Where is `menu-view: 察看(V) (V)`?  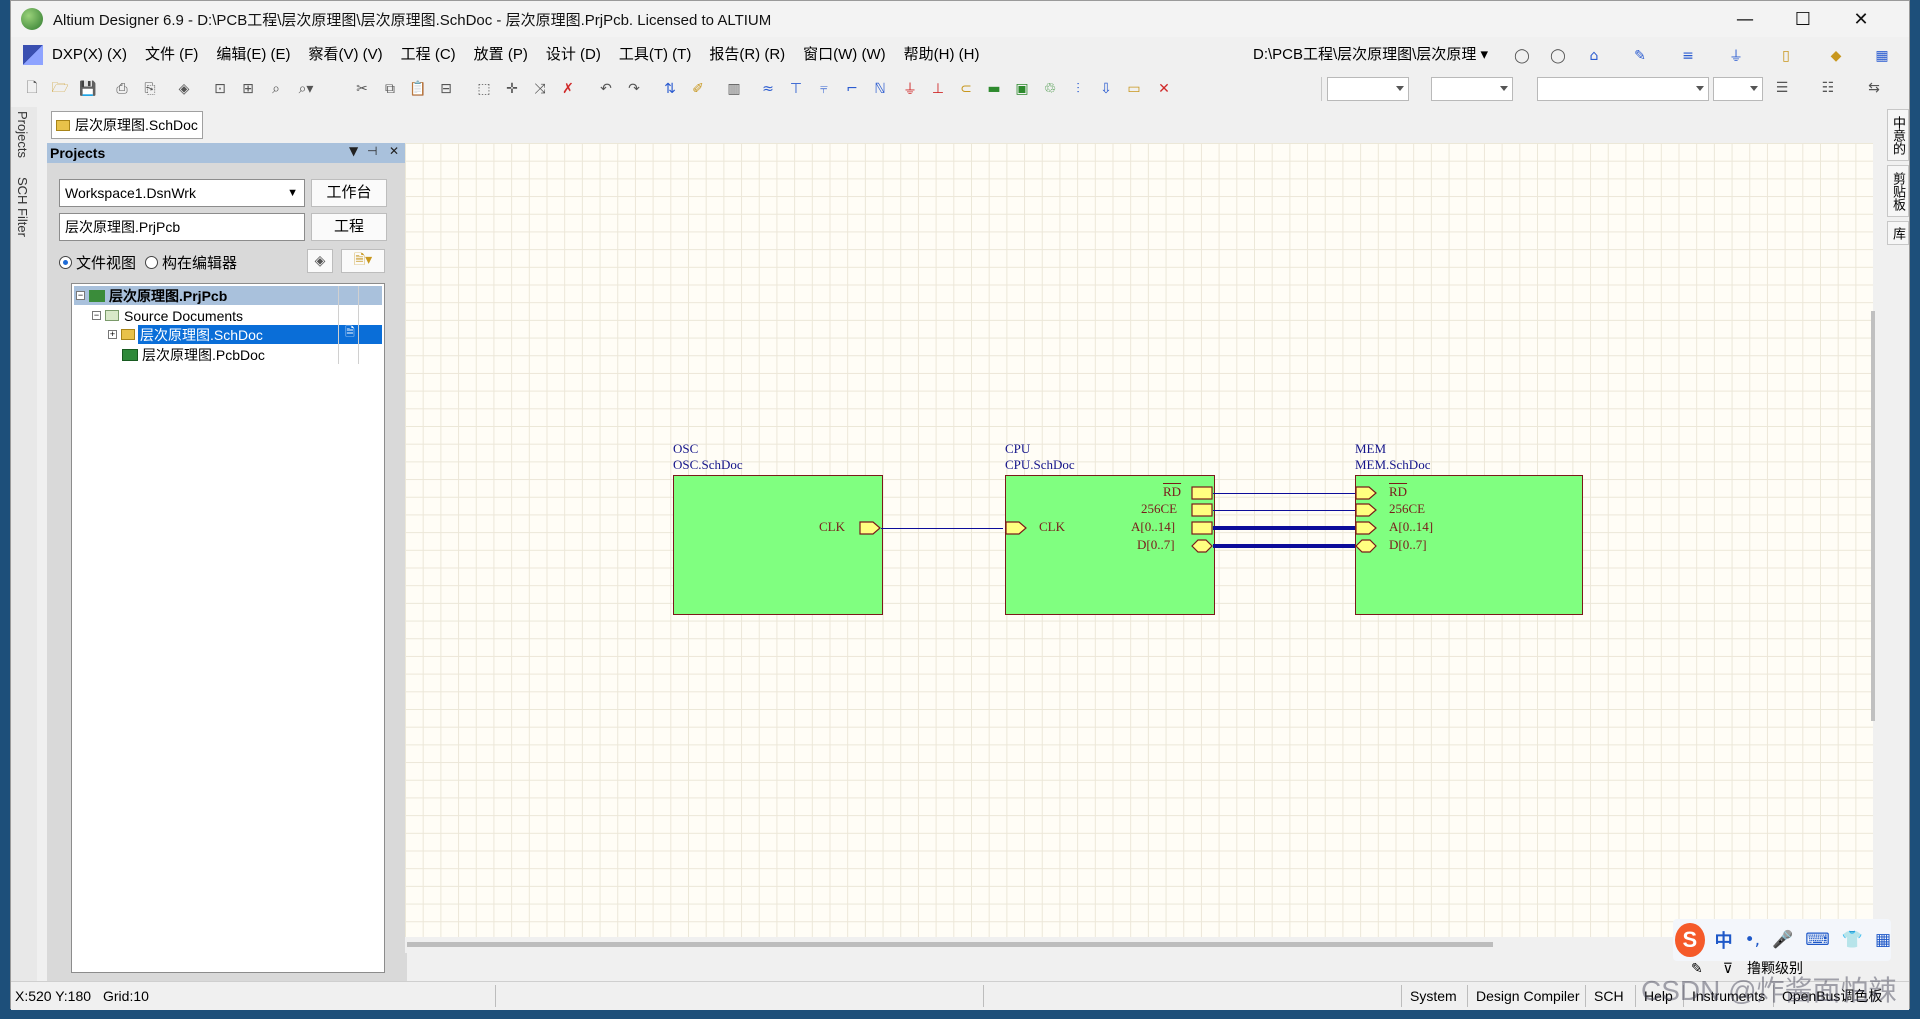
menu-view: 察看(V) (V) is located at coordinates (346, 55).